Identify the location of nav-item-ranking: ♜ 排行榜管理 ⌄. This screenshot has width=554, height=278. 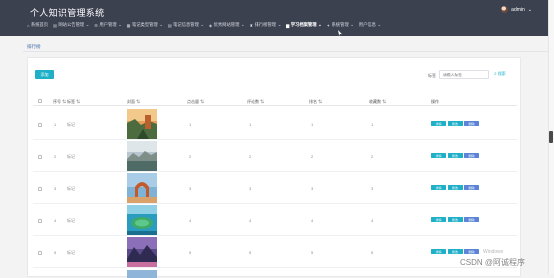
(265, 25).